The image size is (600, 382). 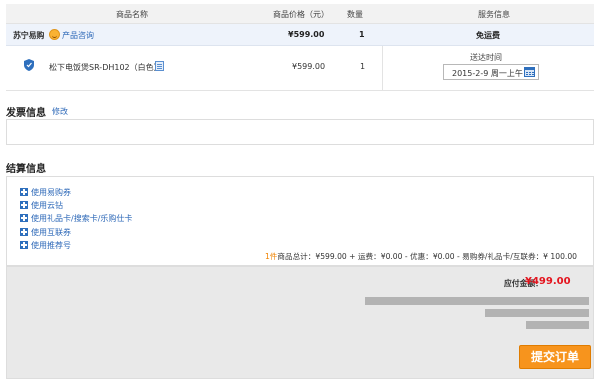 I want to click on delivery-date-picker: 2015-2-9 周一上午, so click(x=491, y=72).